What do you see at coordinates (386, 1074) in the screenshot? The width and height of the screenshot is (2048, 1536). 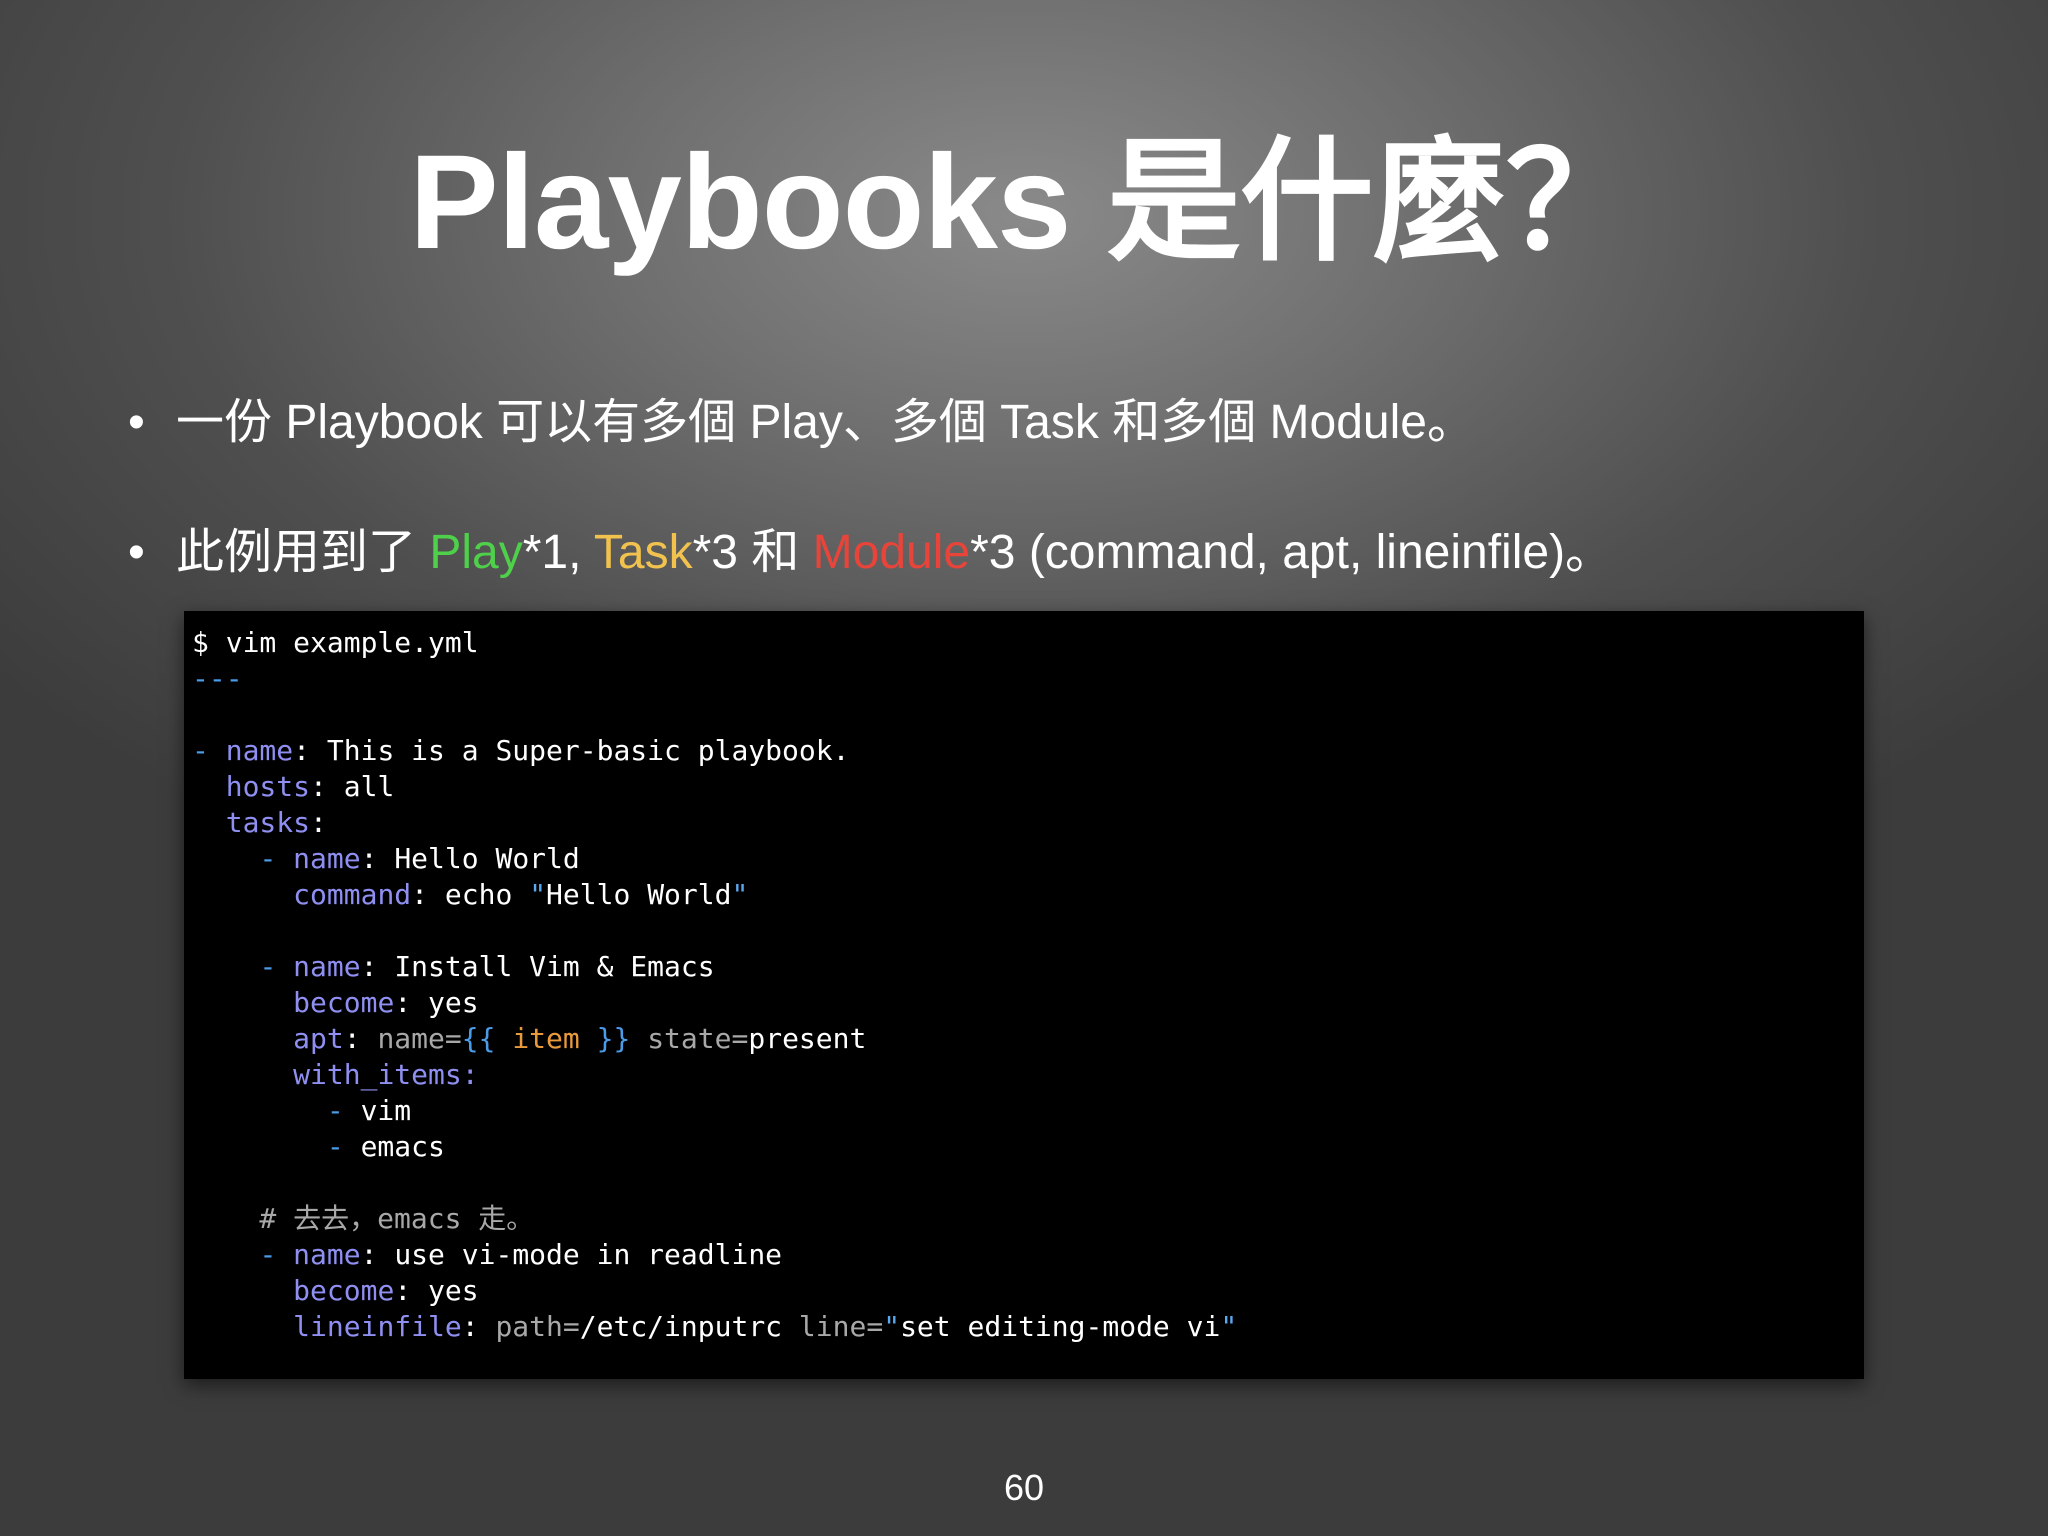 I see `code-token: with_items:` at bounding box center [386, 1074].